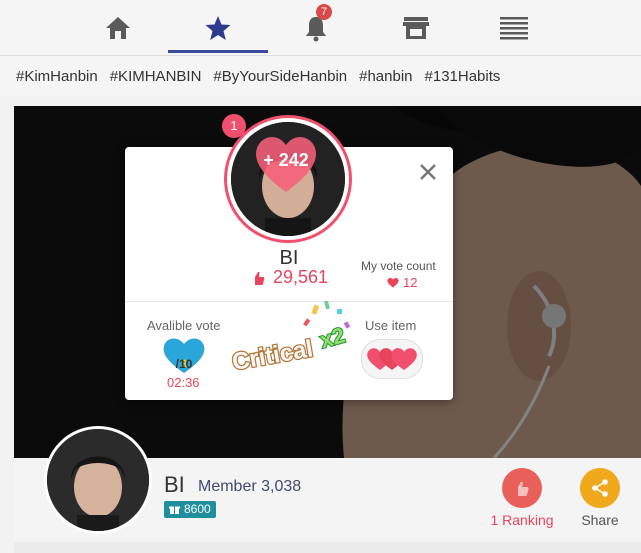  What do you see at coordinates (391, 325) in the screenshot?
I see `use-item-label: Use item` at bounding box center [391, 325].